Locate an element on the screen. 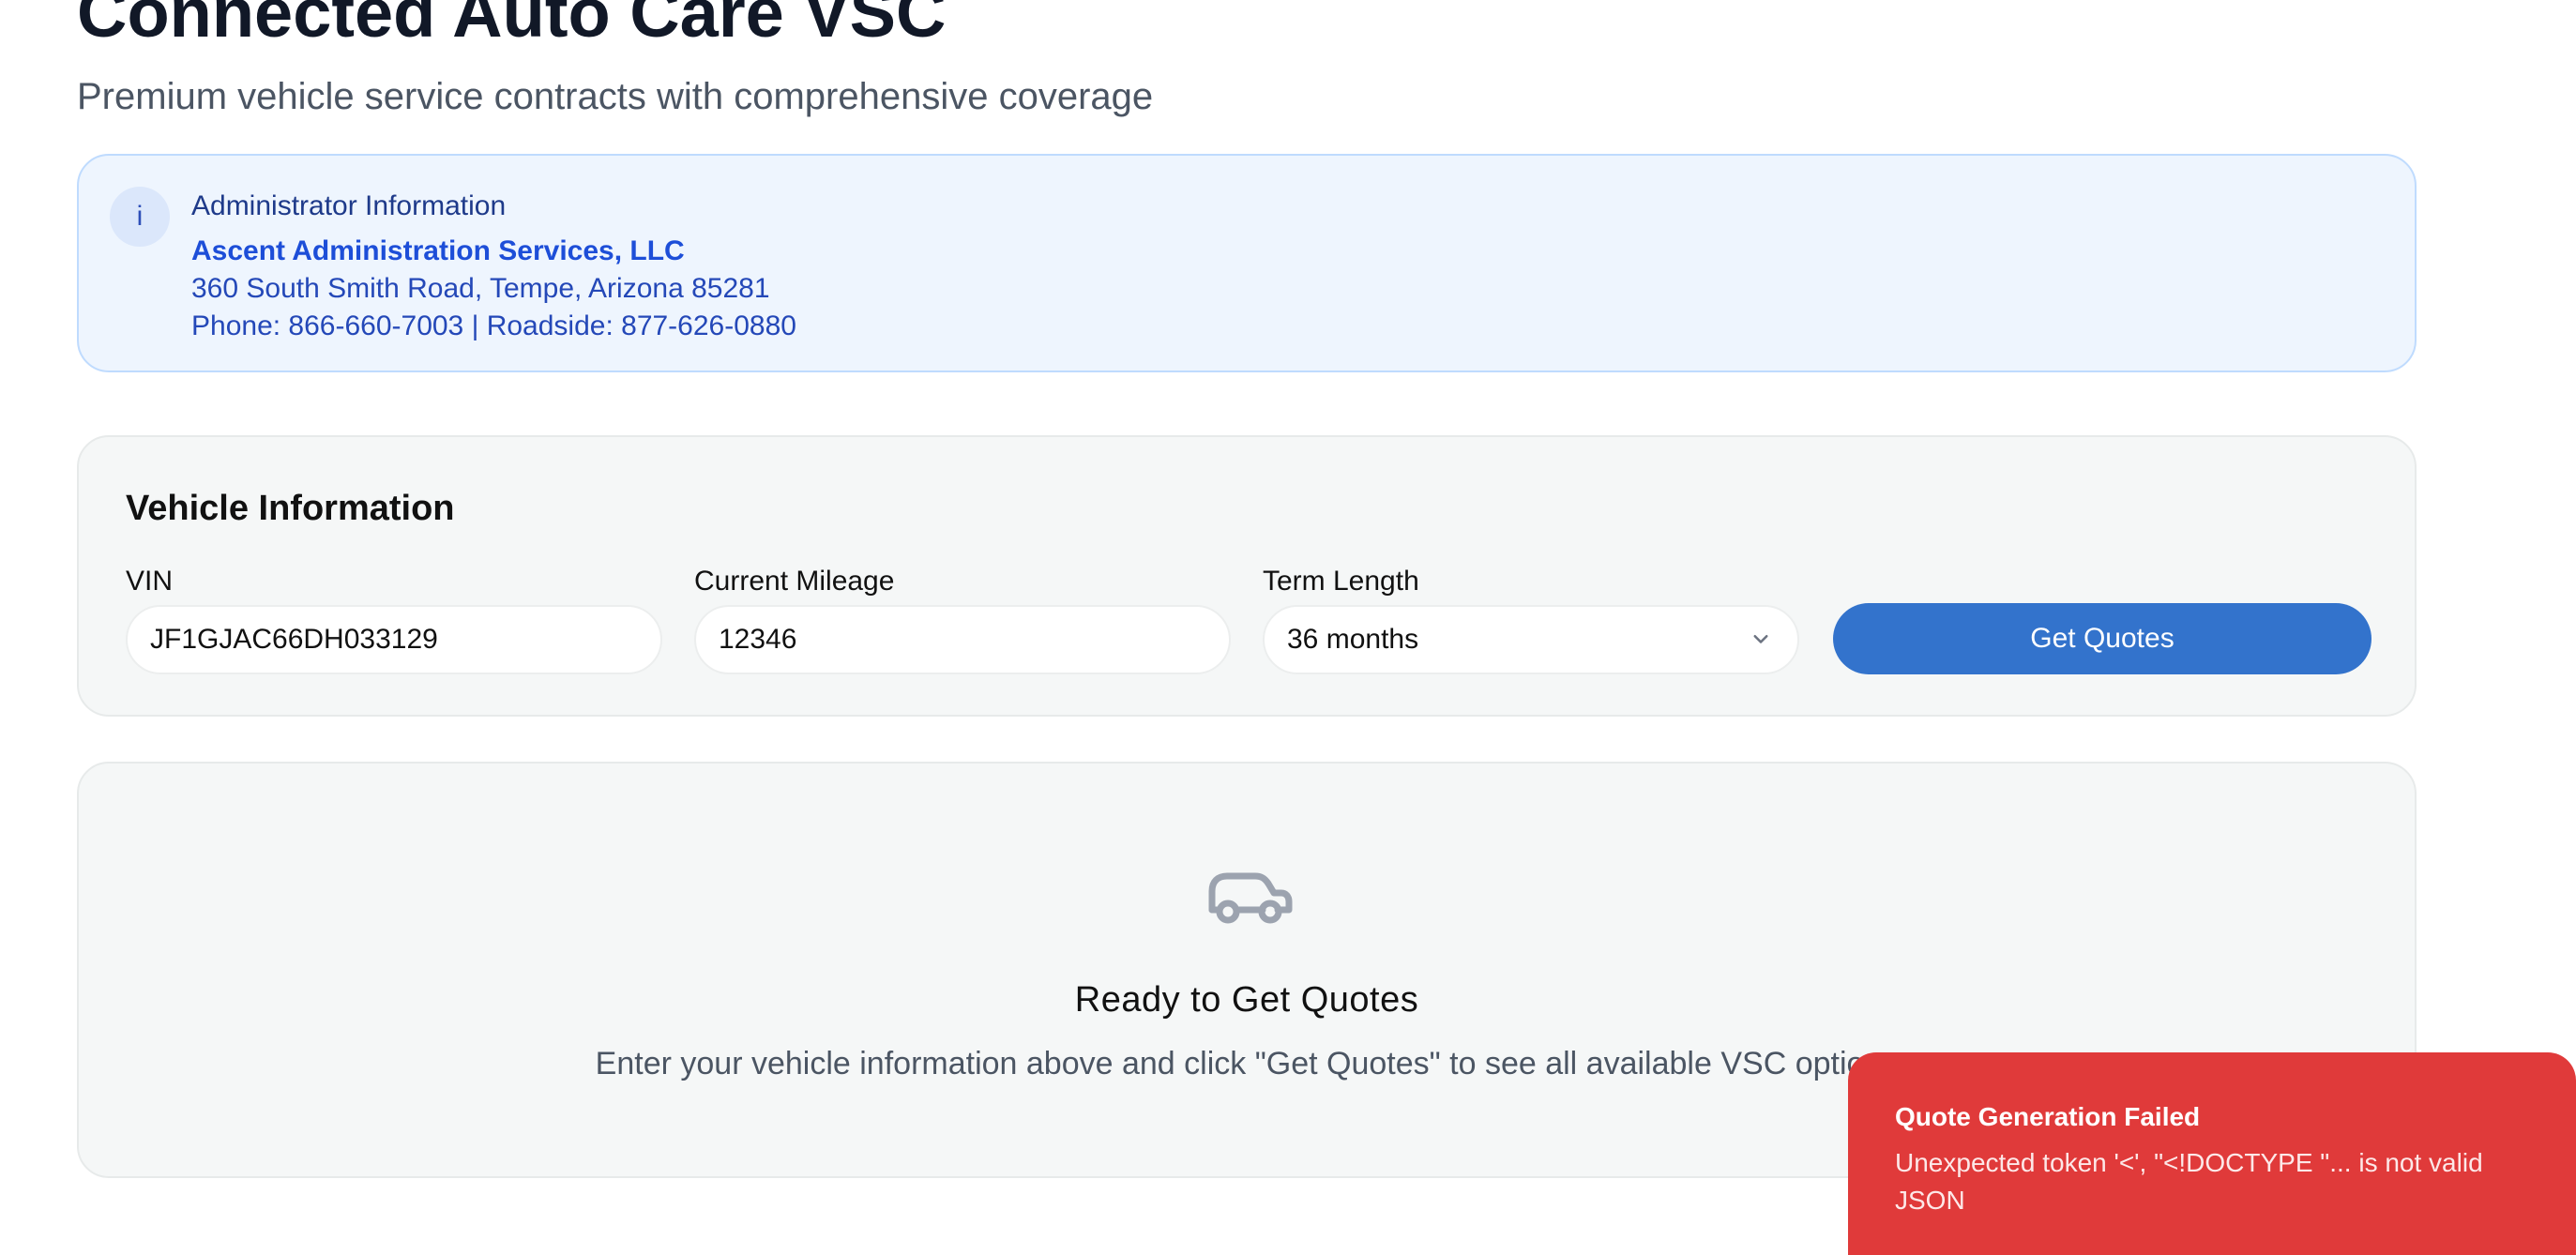 The width and height of the screenshot is (2576, 1255). term-length-label: Term Length is located at coordinates (1341, 581).